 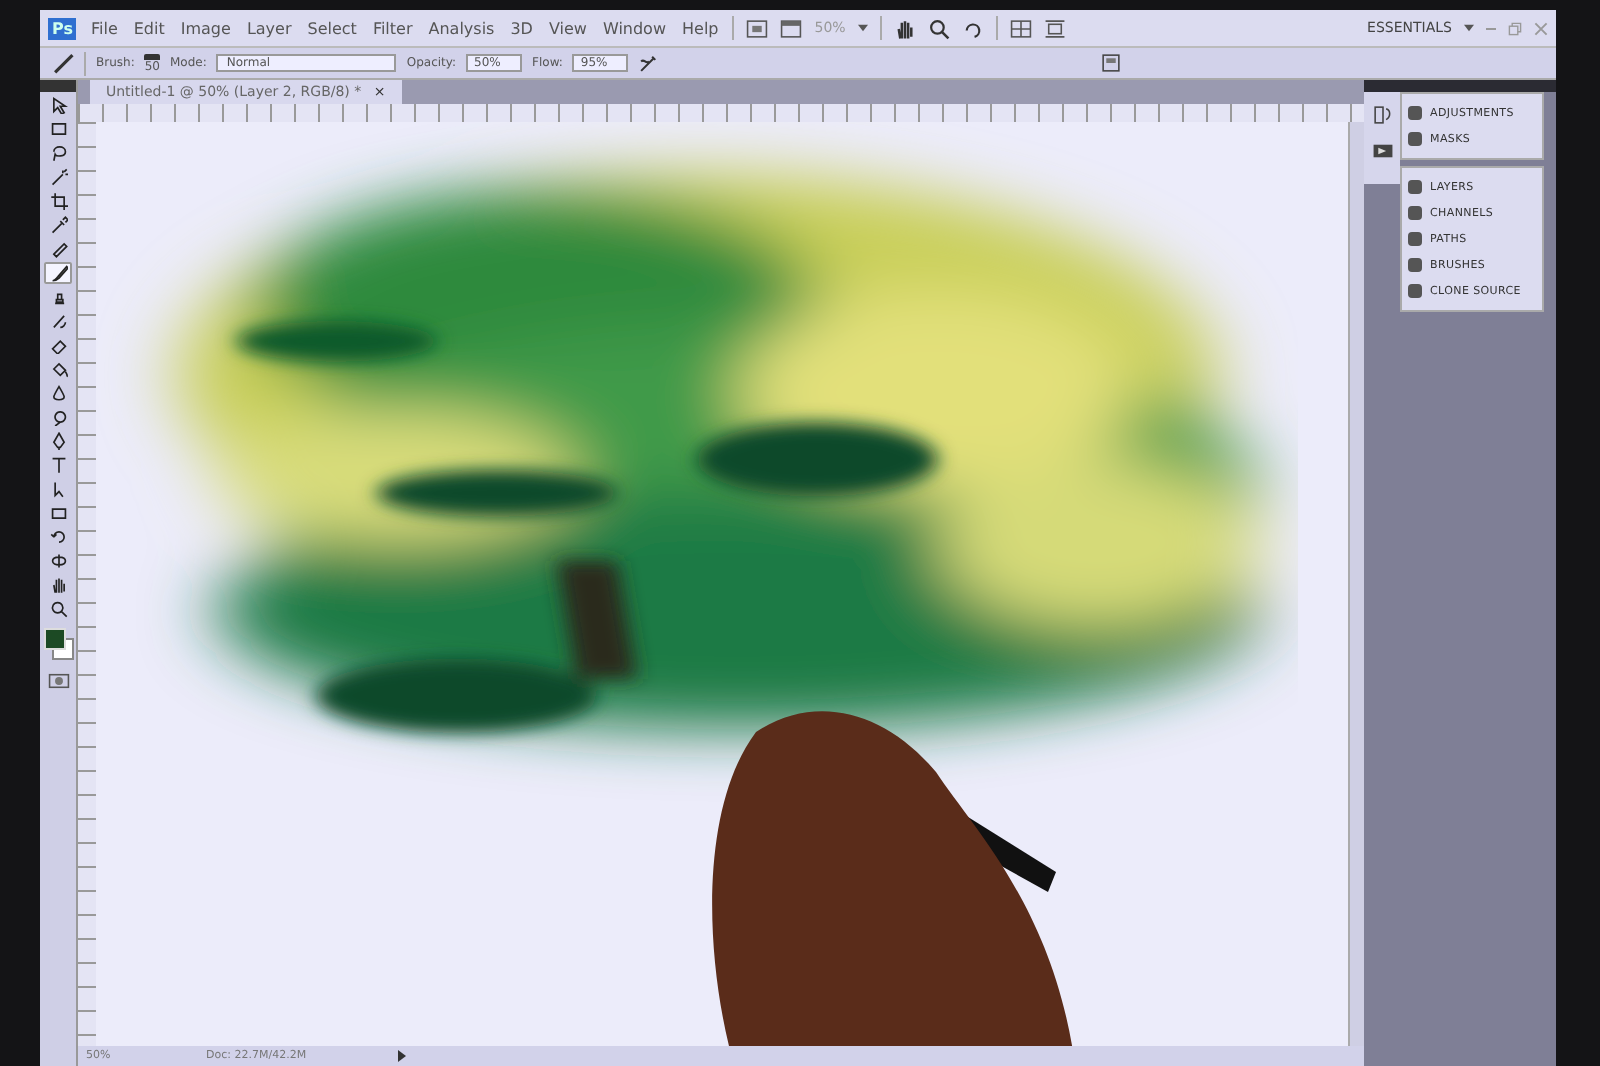 I want to click on search-icon, so click(x=938, y=28).